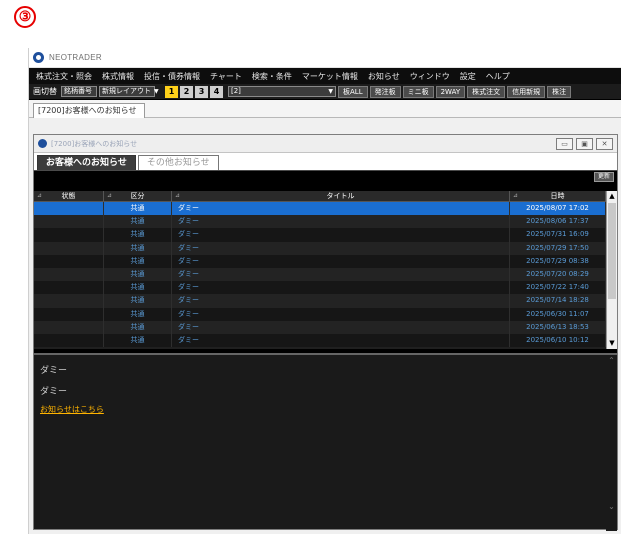  Describe the element at coordinates (178, 162) in the screenshot. I see `tab-other-notices: その他お知らせ` at that location.